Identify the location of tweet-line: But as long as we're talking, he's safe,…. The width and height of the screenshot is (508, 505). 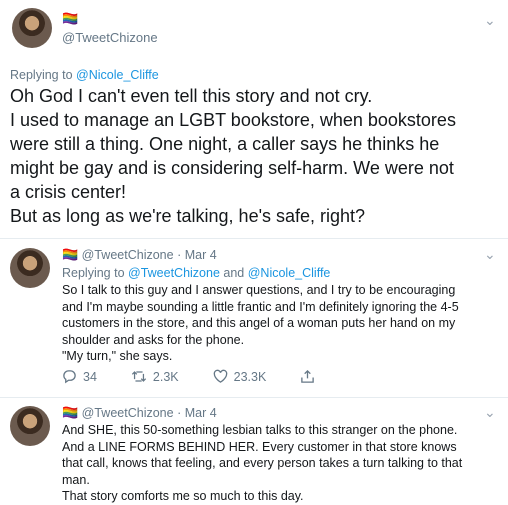
(188, 216).